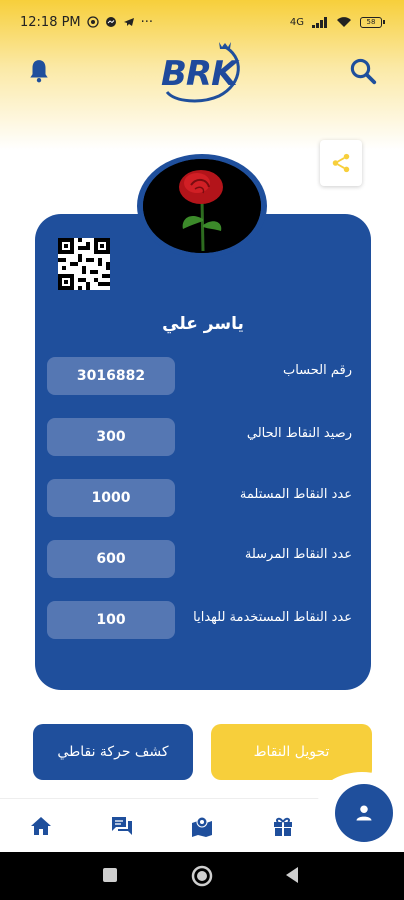  Describe the element at coordinates (202, 876) in the screenshot. I see `home-button-icon` at that location.